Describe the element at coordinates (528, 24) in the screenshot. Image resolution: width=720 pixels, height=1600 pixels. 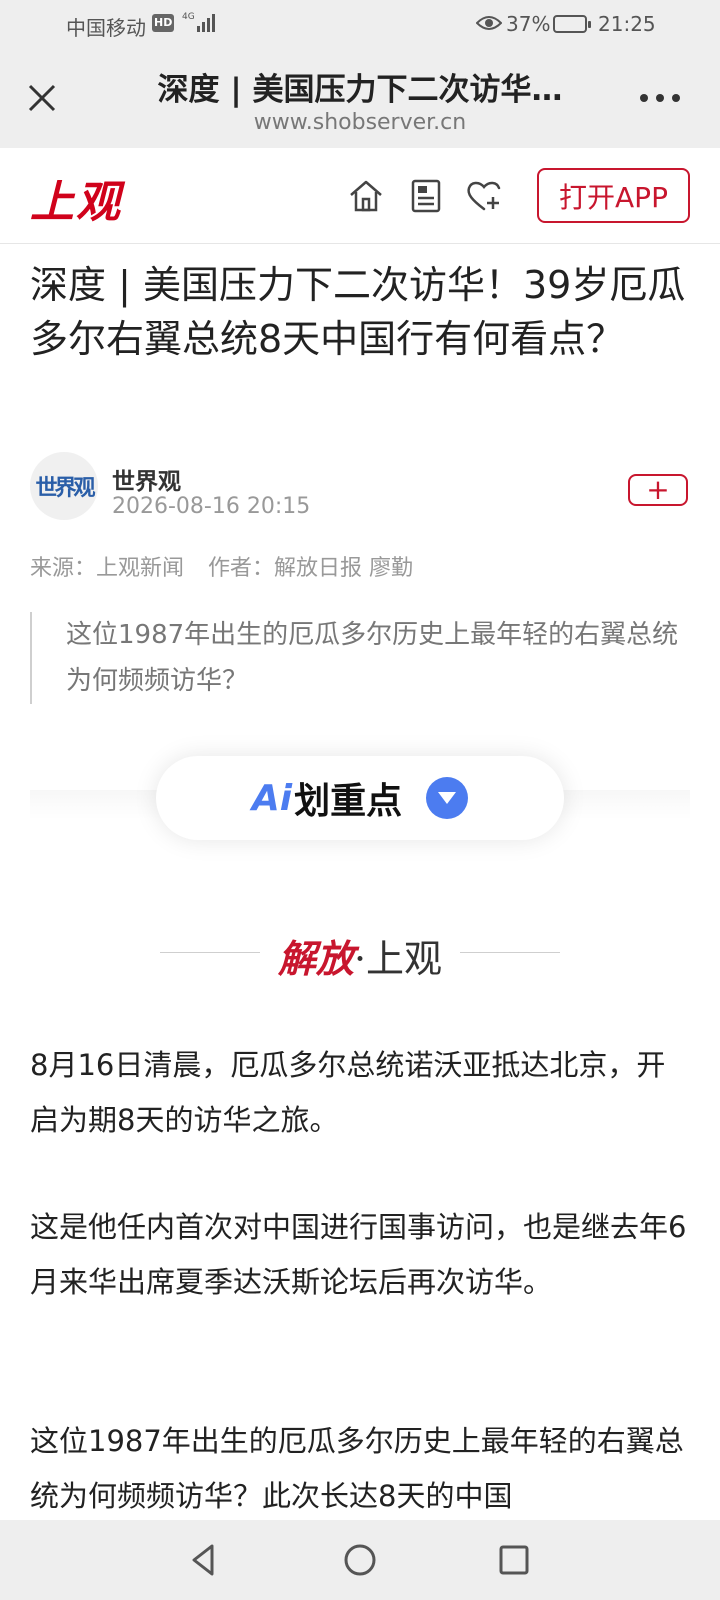
I see `battery-percent: 37%` at that location.